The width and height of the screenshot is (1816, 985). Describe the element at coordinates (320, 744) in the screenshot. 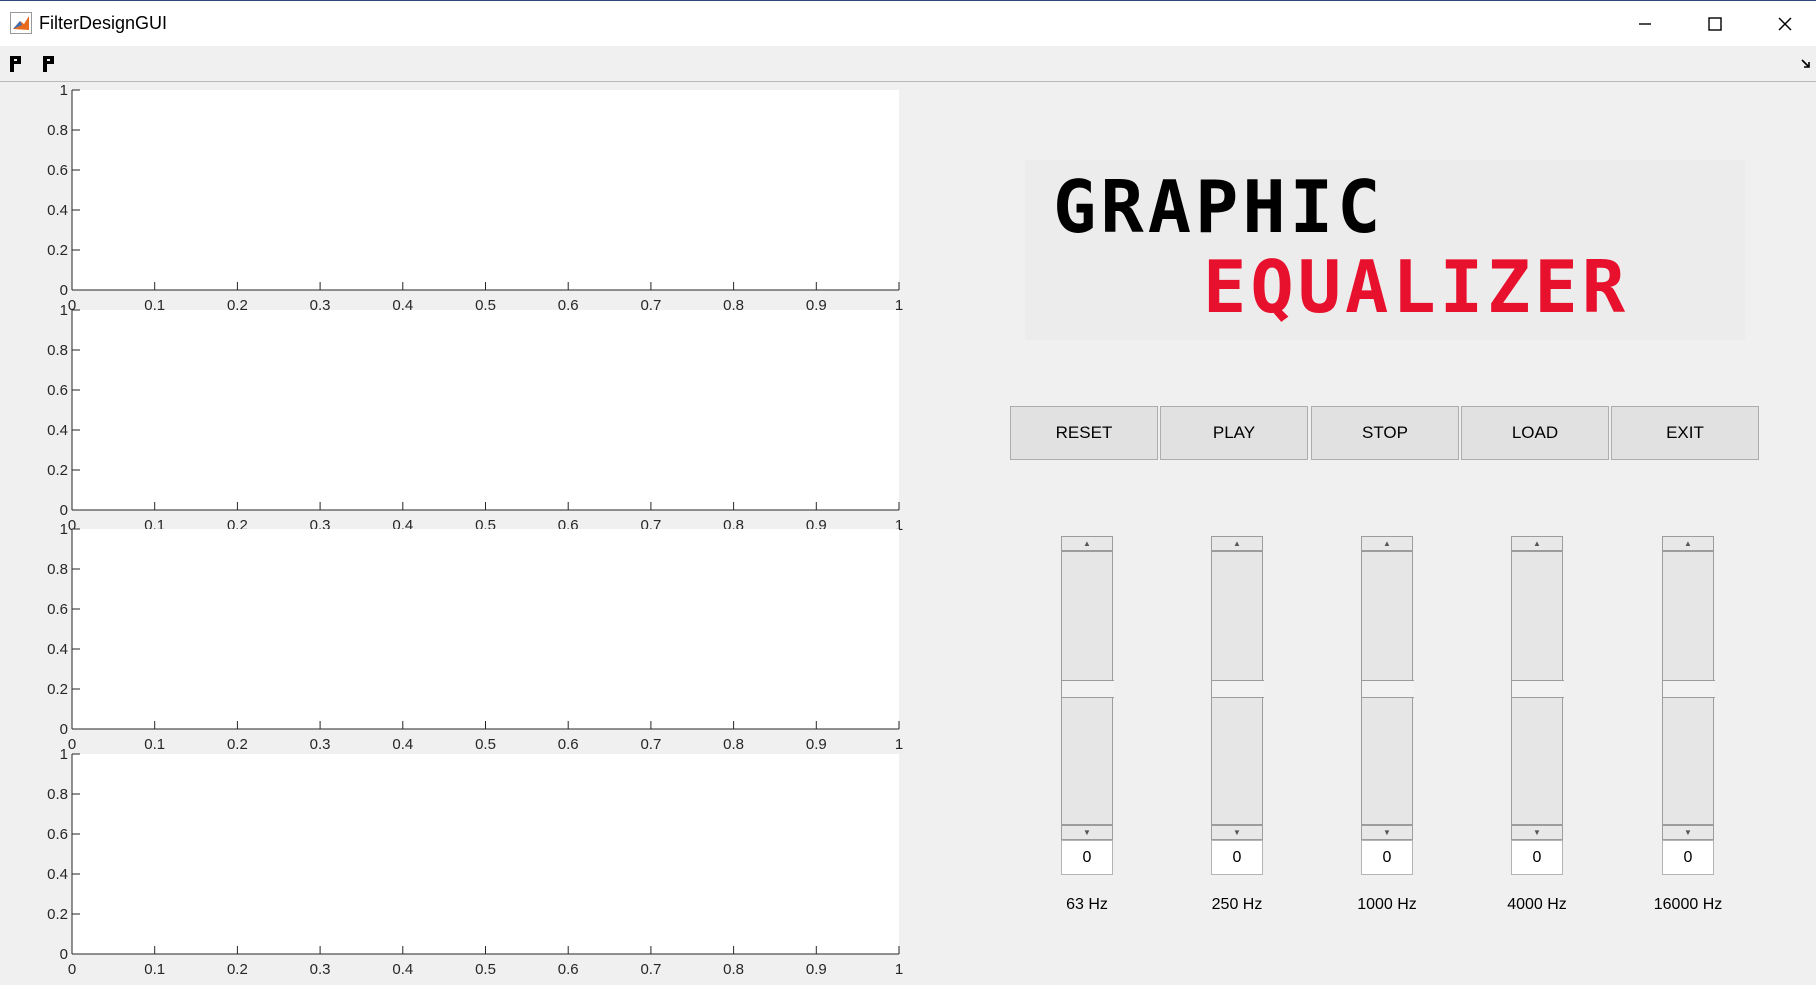

I see `axes-3-xtick-label: 0.3` at that location.